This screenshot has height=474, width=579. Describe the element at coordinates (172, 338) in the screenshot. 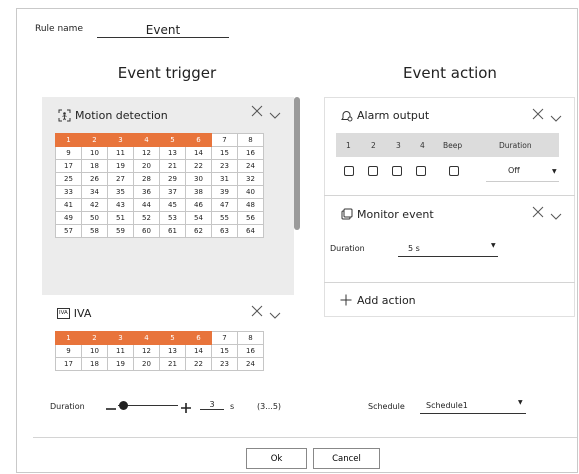

I see `iva-channel-cell: 5` at that location.